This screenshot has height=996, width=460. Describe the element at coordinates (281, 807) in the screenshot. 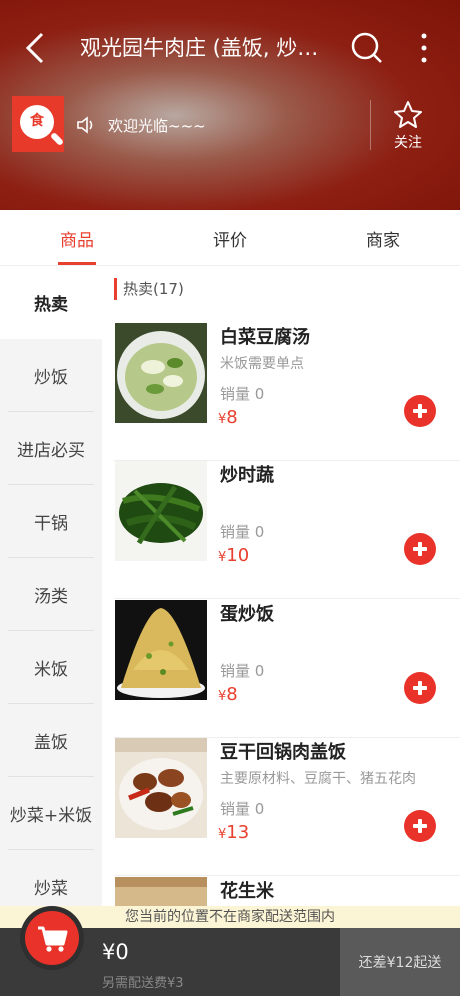

I see `list-item: 豆干回锅肉盖饭 主要原材料、豆腐干、猪五花肉 销量 0 ¥13` at that location.